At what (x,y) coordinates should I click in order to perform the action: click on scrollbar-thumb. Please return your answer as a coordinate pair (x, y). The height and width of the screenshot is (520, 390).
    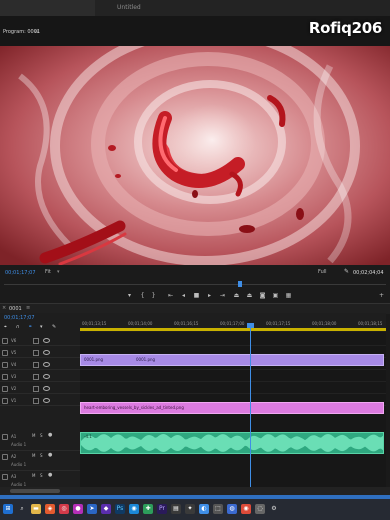
    Looking at the image, I should click on (35, 491).